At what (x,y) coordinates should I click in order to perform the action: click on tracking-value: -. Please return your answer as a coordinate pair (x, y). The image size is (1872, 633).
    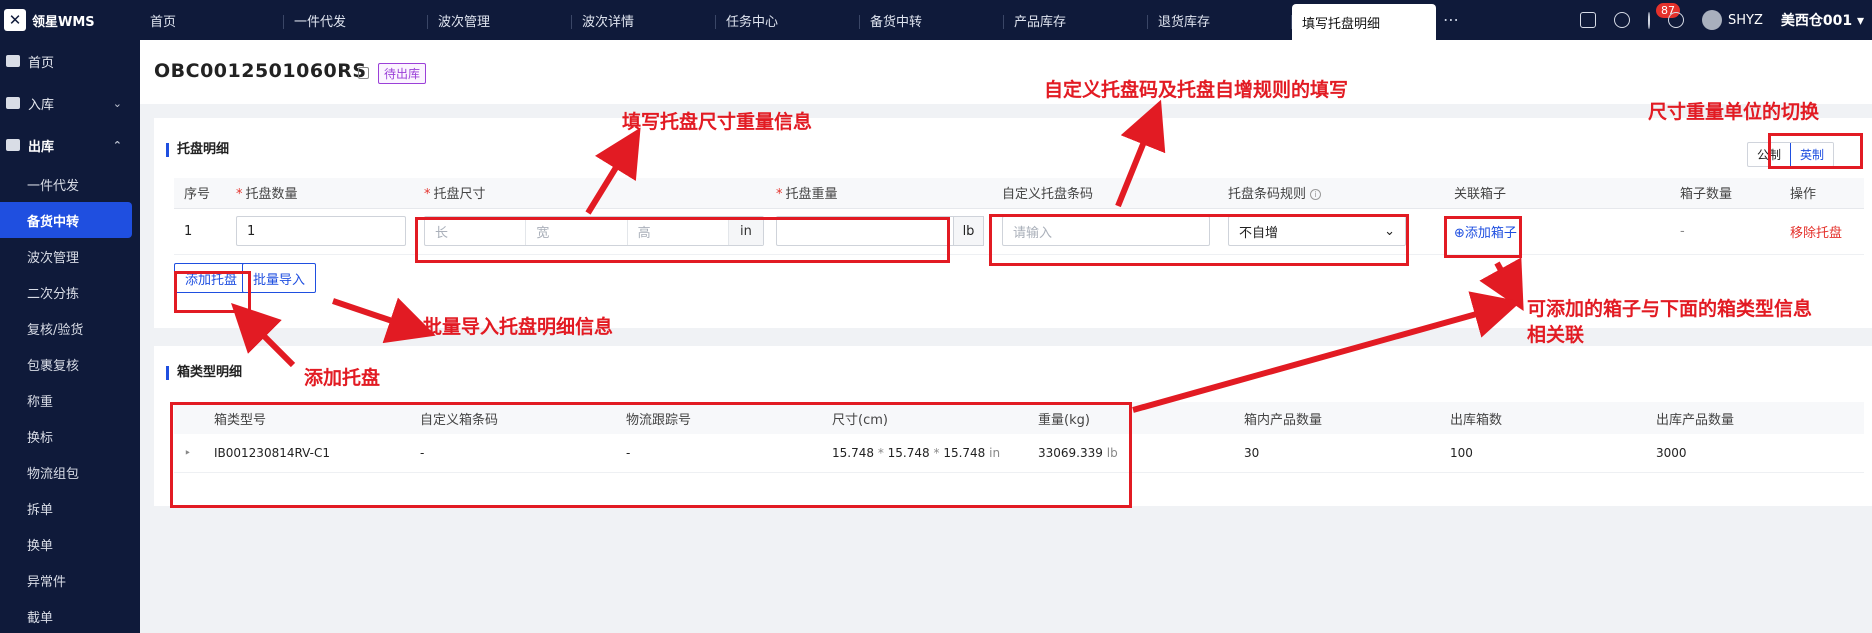
    Looking at the image, I should click on (719, 453).